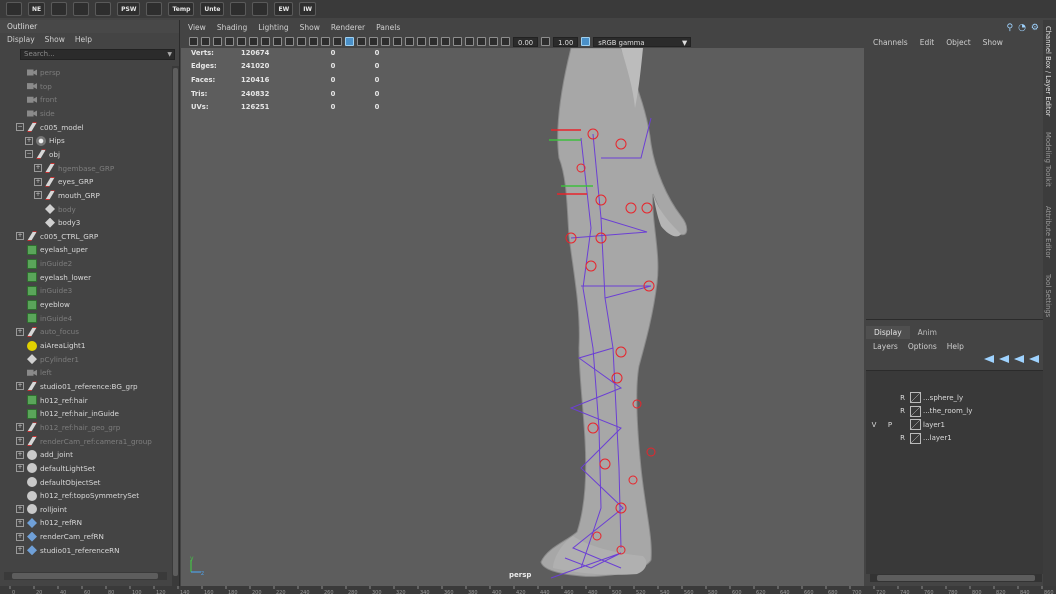 Image resolution: width=1056 pixels, height=594 pixels. Describe the element at coordinates (919, 411) in the screenshot. I see `layer-row: R ...the_room_ly` at that location.